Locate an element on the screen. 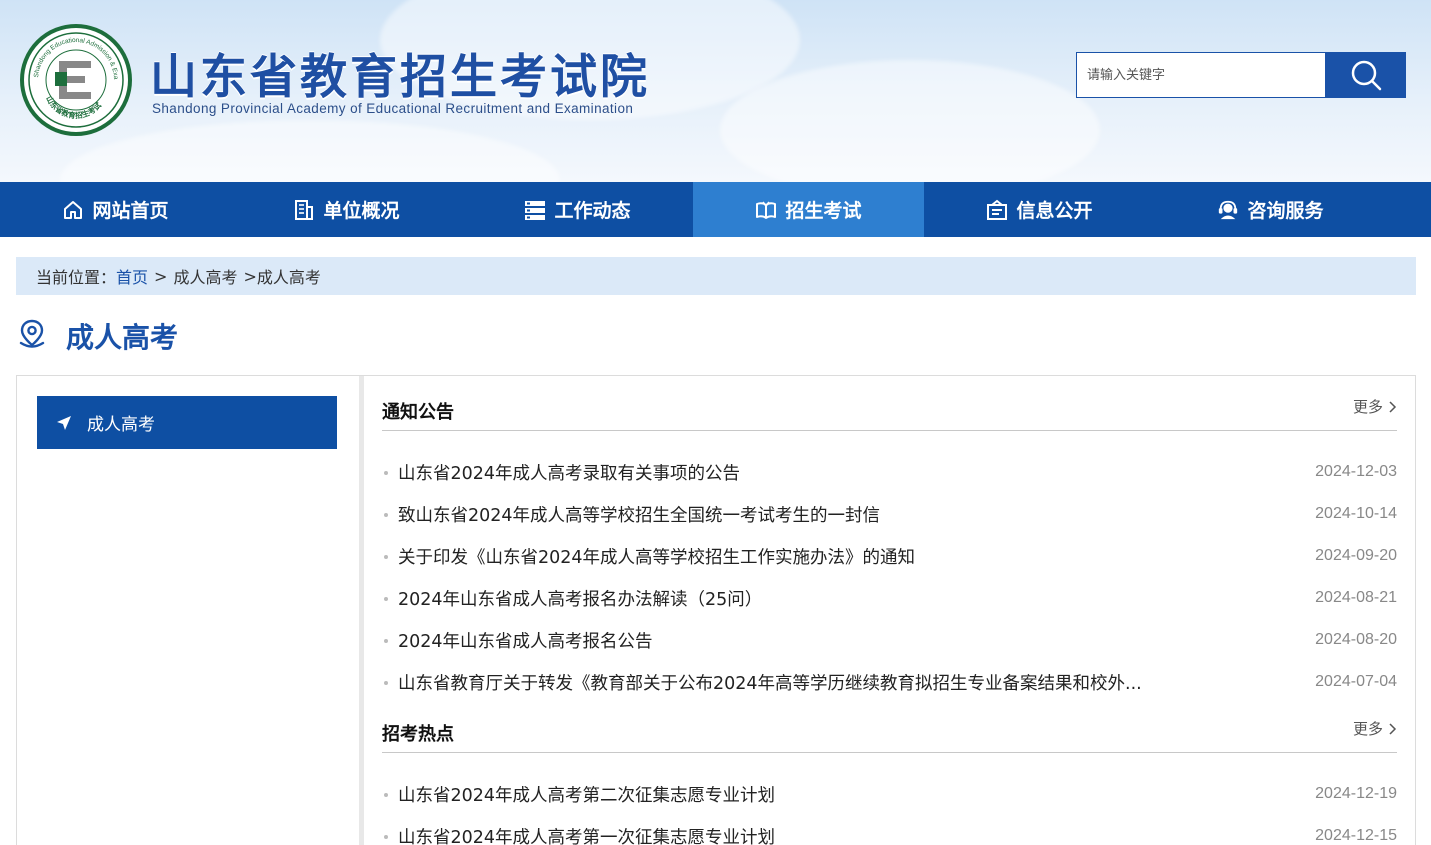  nav-item-news: 工作动态 is located at coordinates (577, 209).